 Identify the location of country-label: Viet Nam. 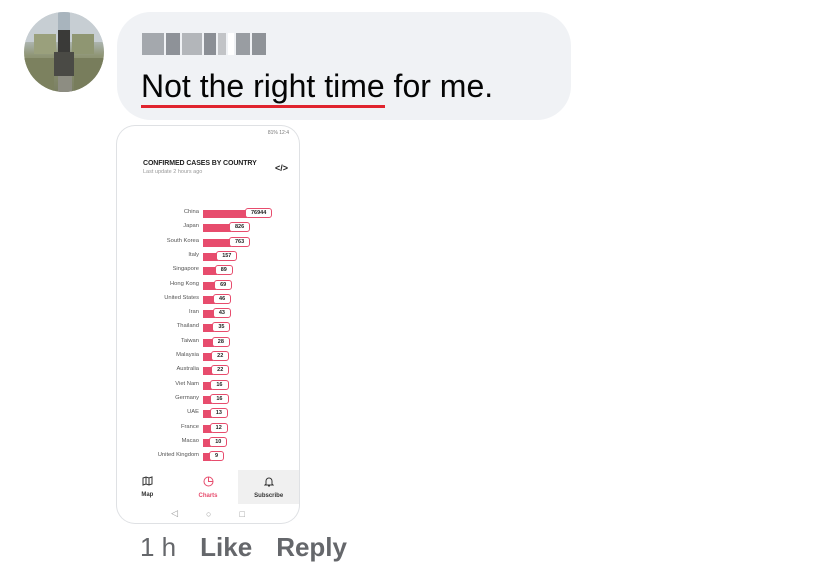
(187, 383).